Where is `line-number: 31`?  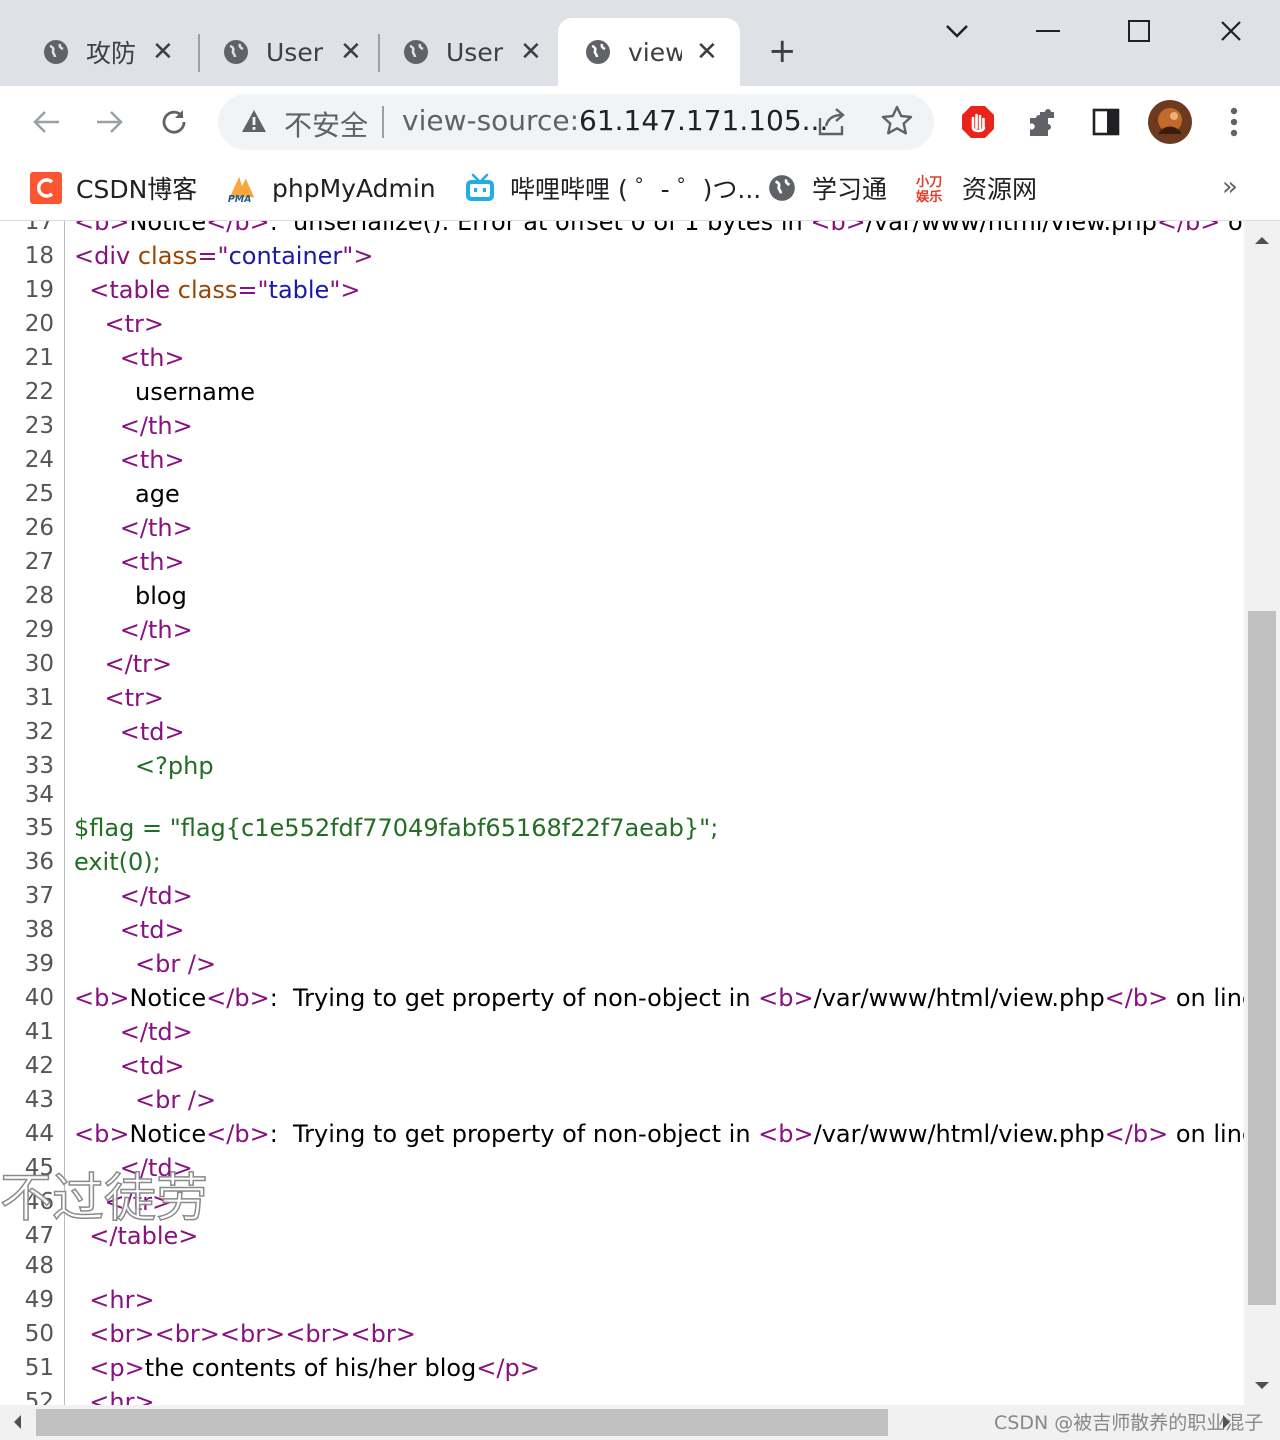 line-number: 31 is located at coordinates (39, 698).